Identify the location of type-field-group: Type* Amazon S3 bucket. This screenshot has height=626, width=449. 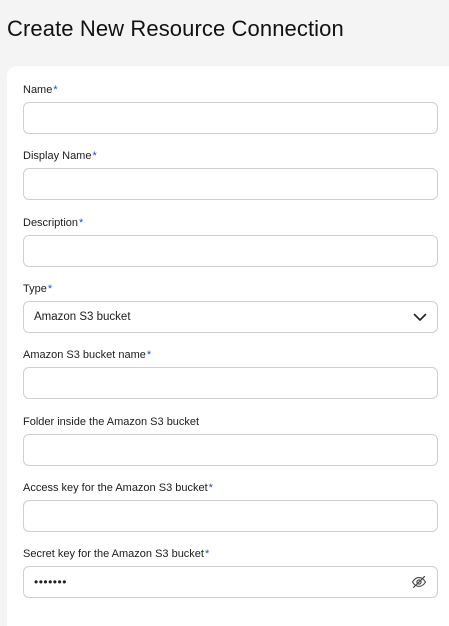
(230, 307).